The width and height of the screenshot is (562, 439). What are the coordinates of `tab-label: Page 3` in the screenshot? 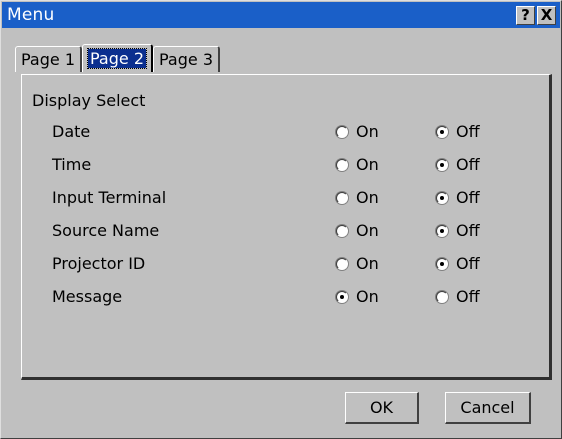 It's located at (186, 59).